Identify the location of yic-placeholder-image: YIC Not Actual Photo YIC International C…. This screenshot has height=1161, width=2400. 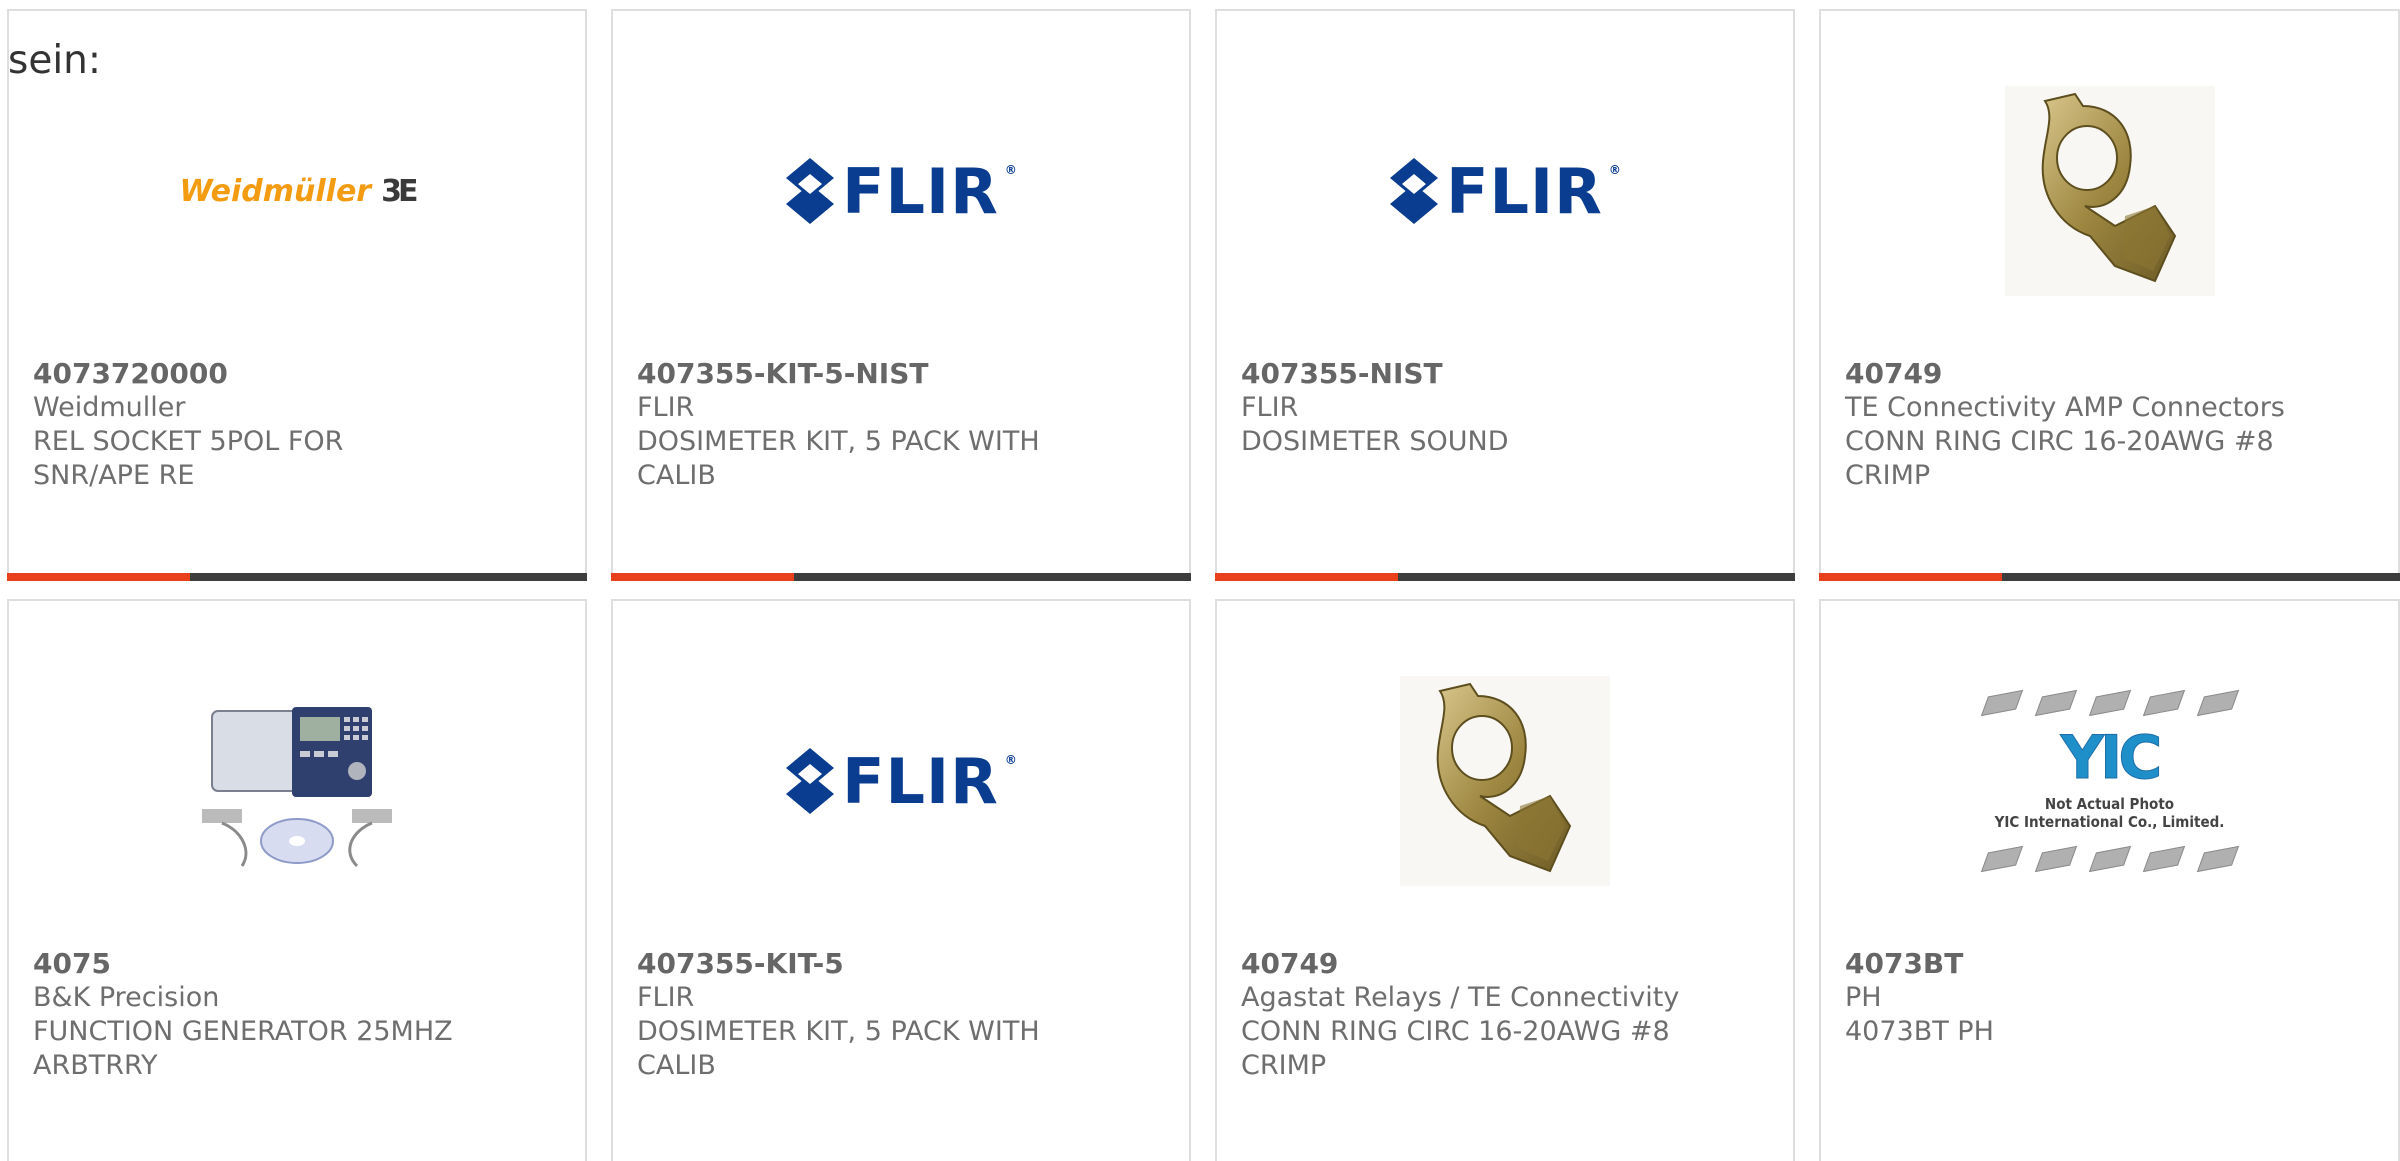
(2110, 781).